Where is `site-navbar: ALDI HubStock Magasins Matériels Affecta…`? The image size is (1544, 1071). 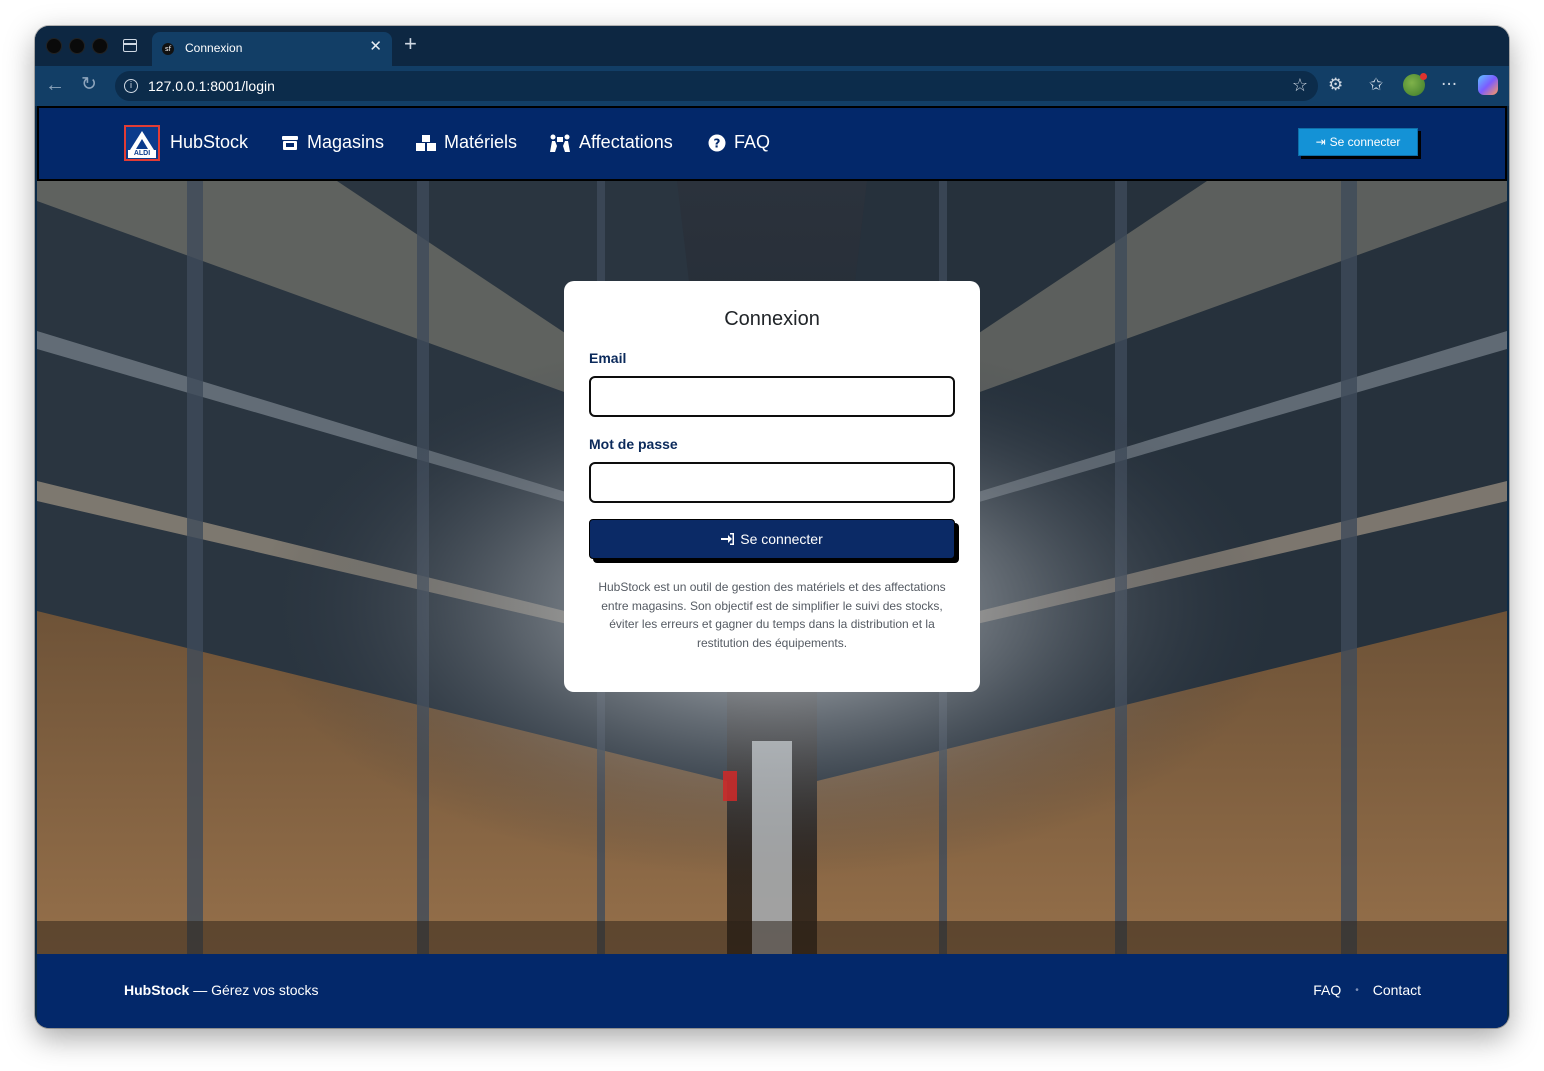 site-navbar: ALDI HubStock Magasins Matériels Affecta… is located at coordinates (772, 143).